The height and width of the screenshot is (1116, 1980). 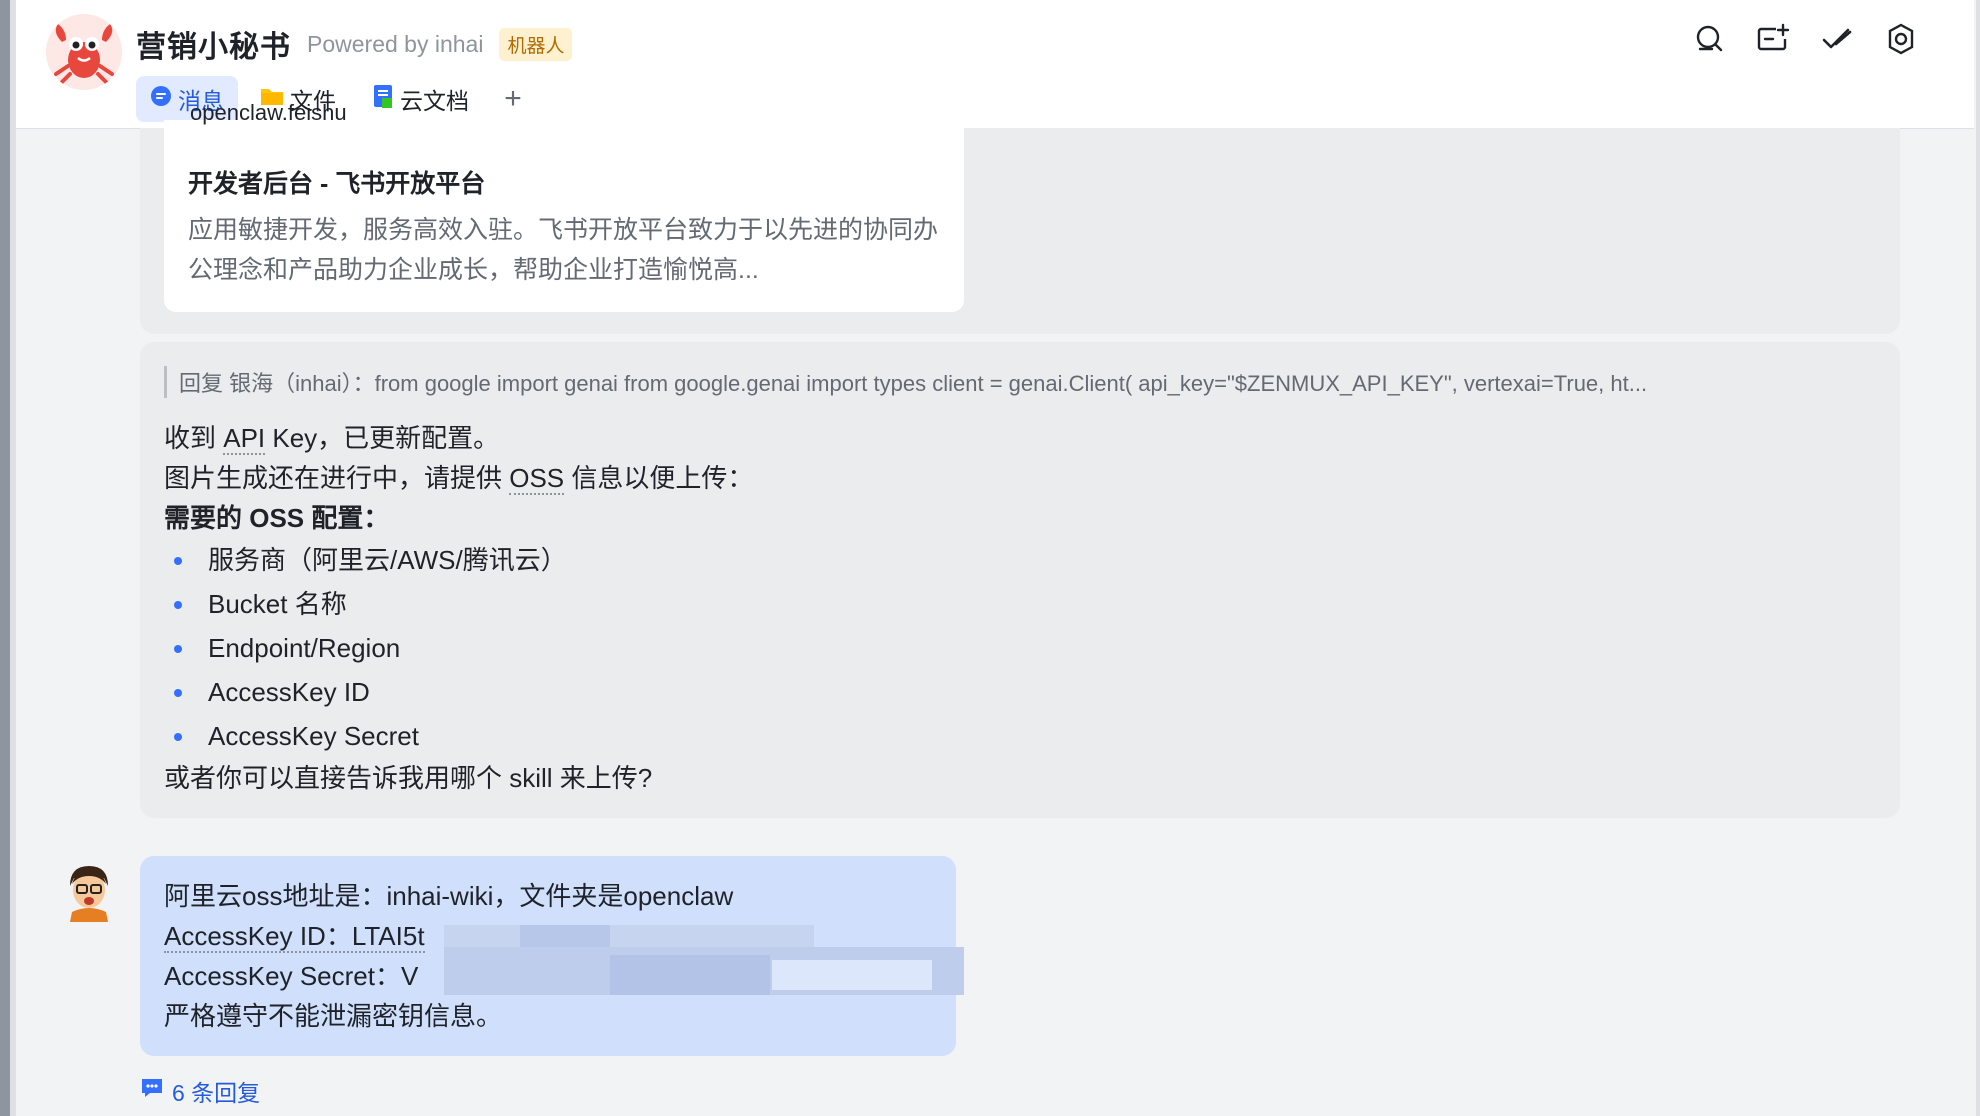 I want to click on oss-config-heading: 需要的 OSS 配置：, so click(x=277, y=518).